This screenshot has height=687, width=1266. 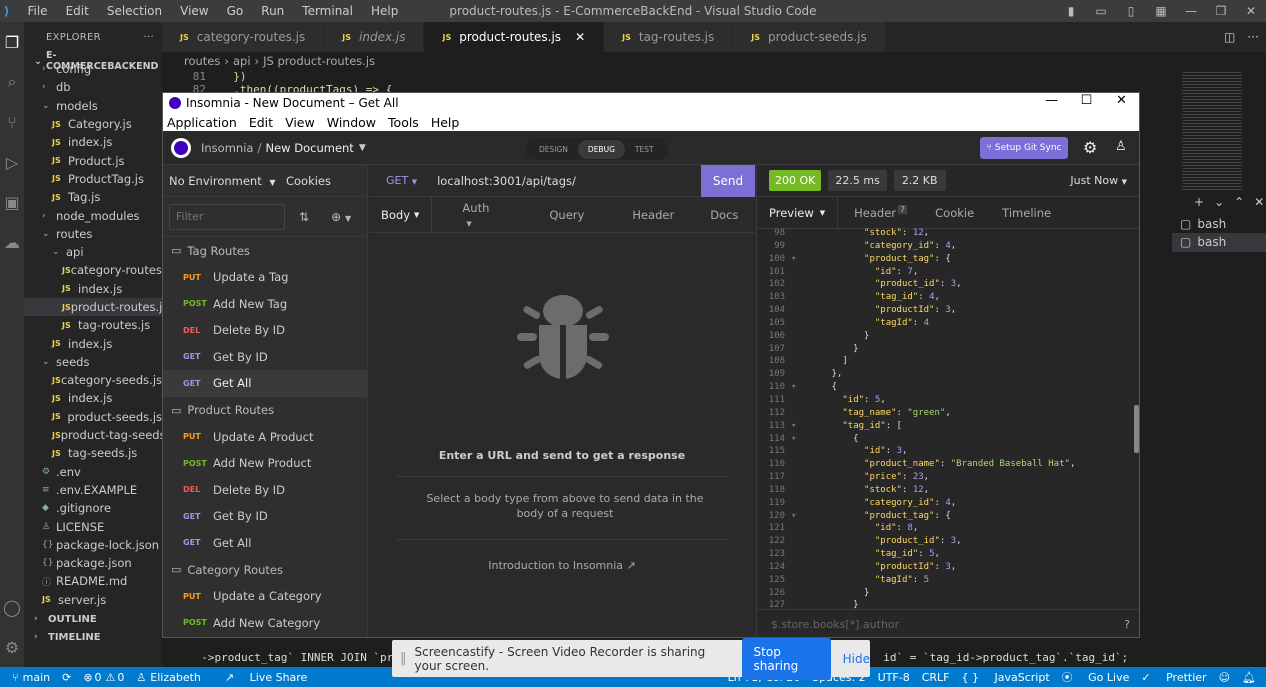 I want to click on file-tree-item: ⚙ .env, so click(x=93, y=472).